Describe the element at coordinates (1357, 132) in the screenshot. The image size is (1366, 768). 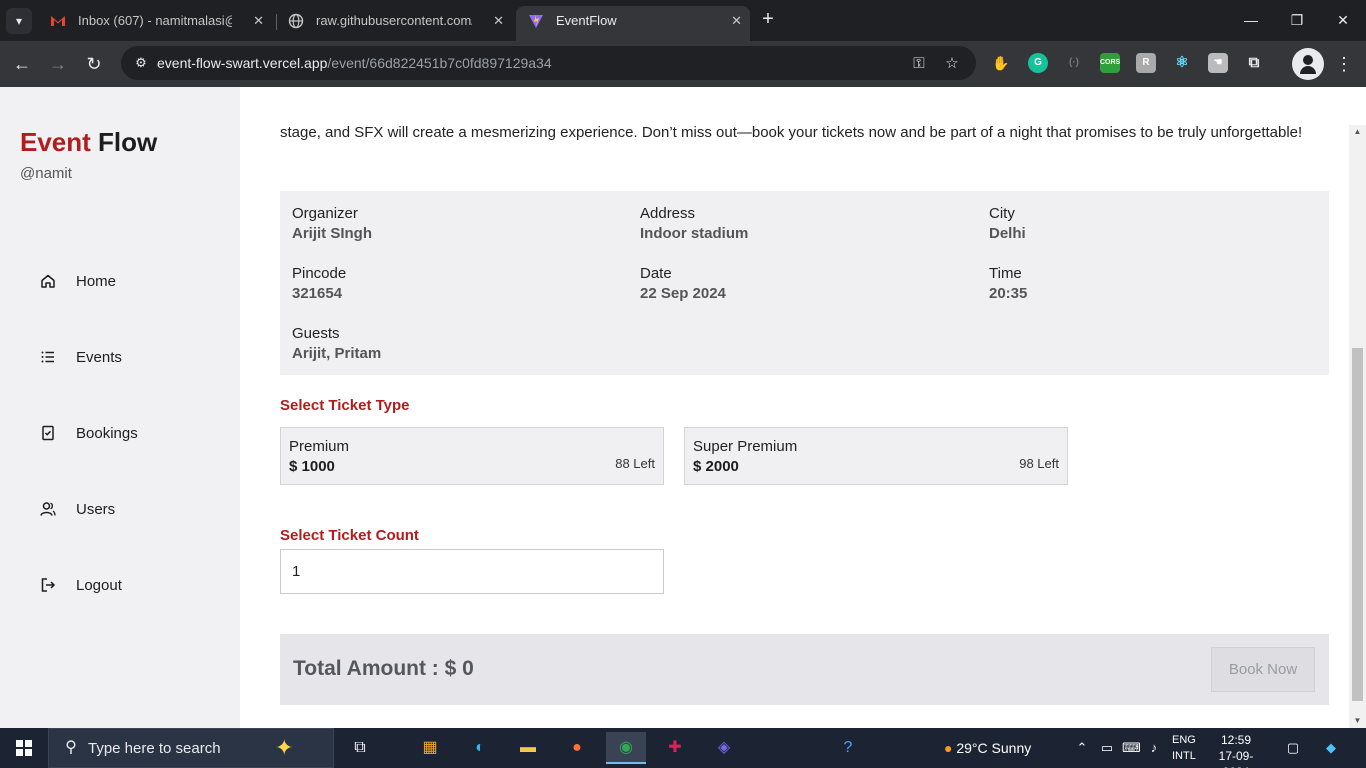
I see `scroll-up-icon: ▲` at that location.